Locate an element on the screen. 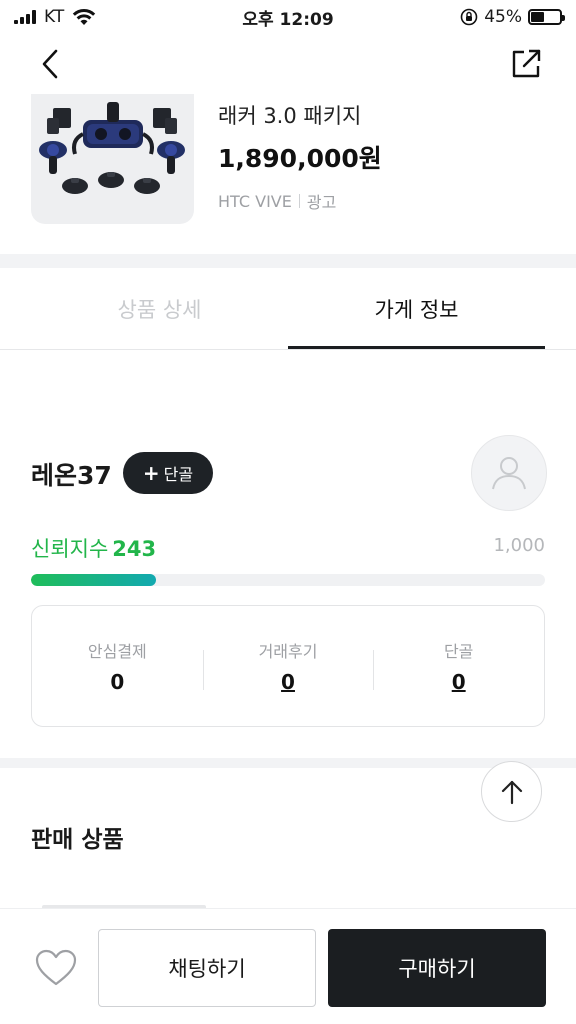  trust-max: 1,000 is located at coordinates (519, 545).